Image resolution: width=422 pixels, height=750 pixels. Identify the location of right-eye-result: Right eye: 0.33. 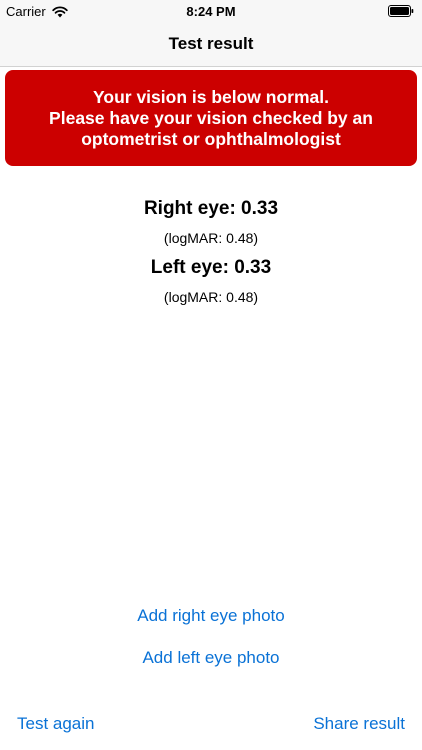
(211, 208).